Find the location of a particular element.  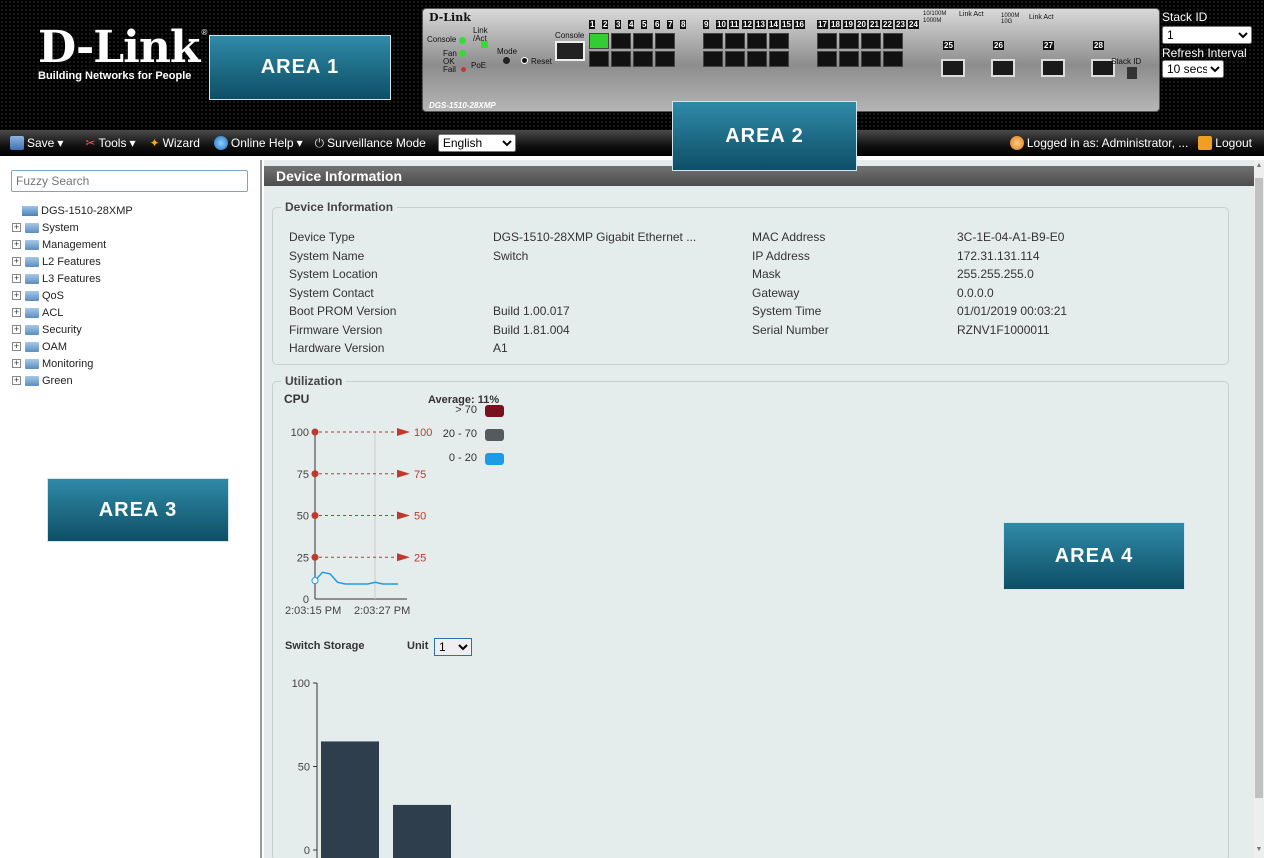

tree-item-acl: + ACL is located at coordinates (72, 312).